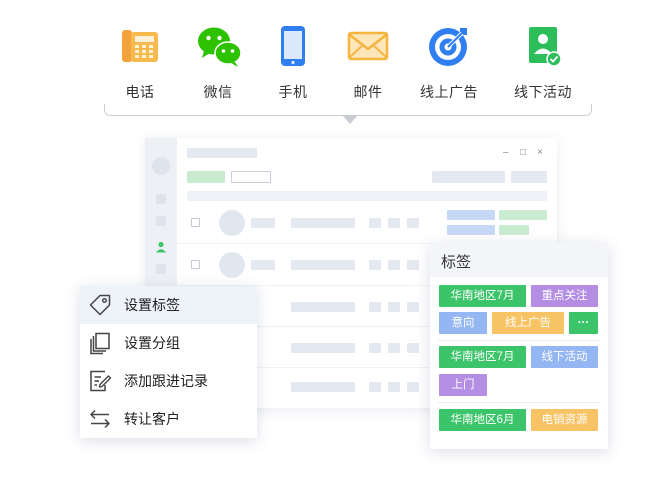 The image size is (671, 484). Describe the element at coordinates (449, 46) in the screenshot. I see `target-icon` at that location.